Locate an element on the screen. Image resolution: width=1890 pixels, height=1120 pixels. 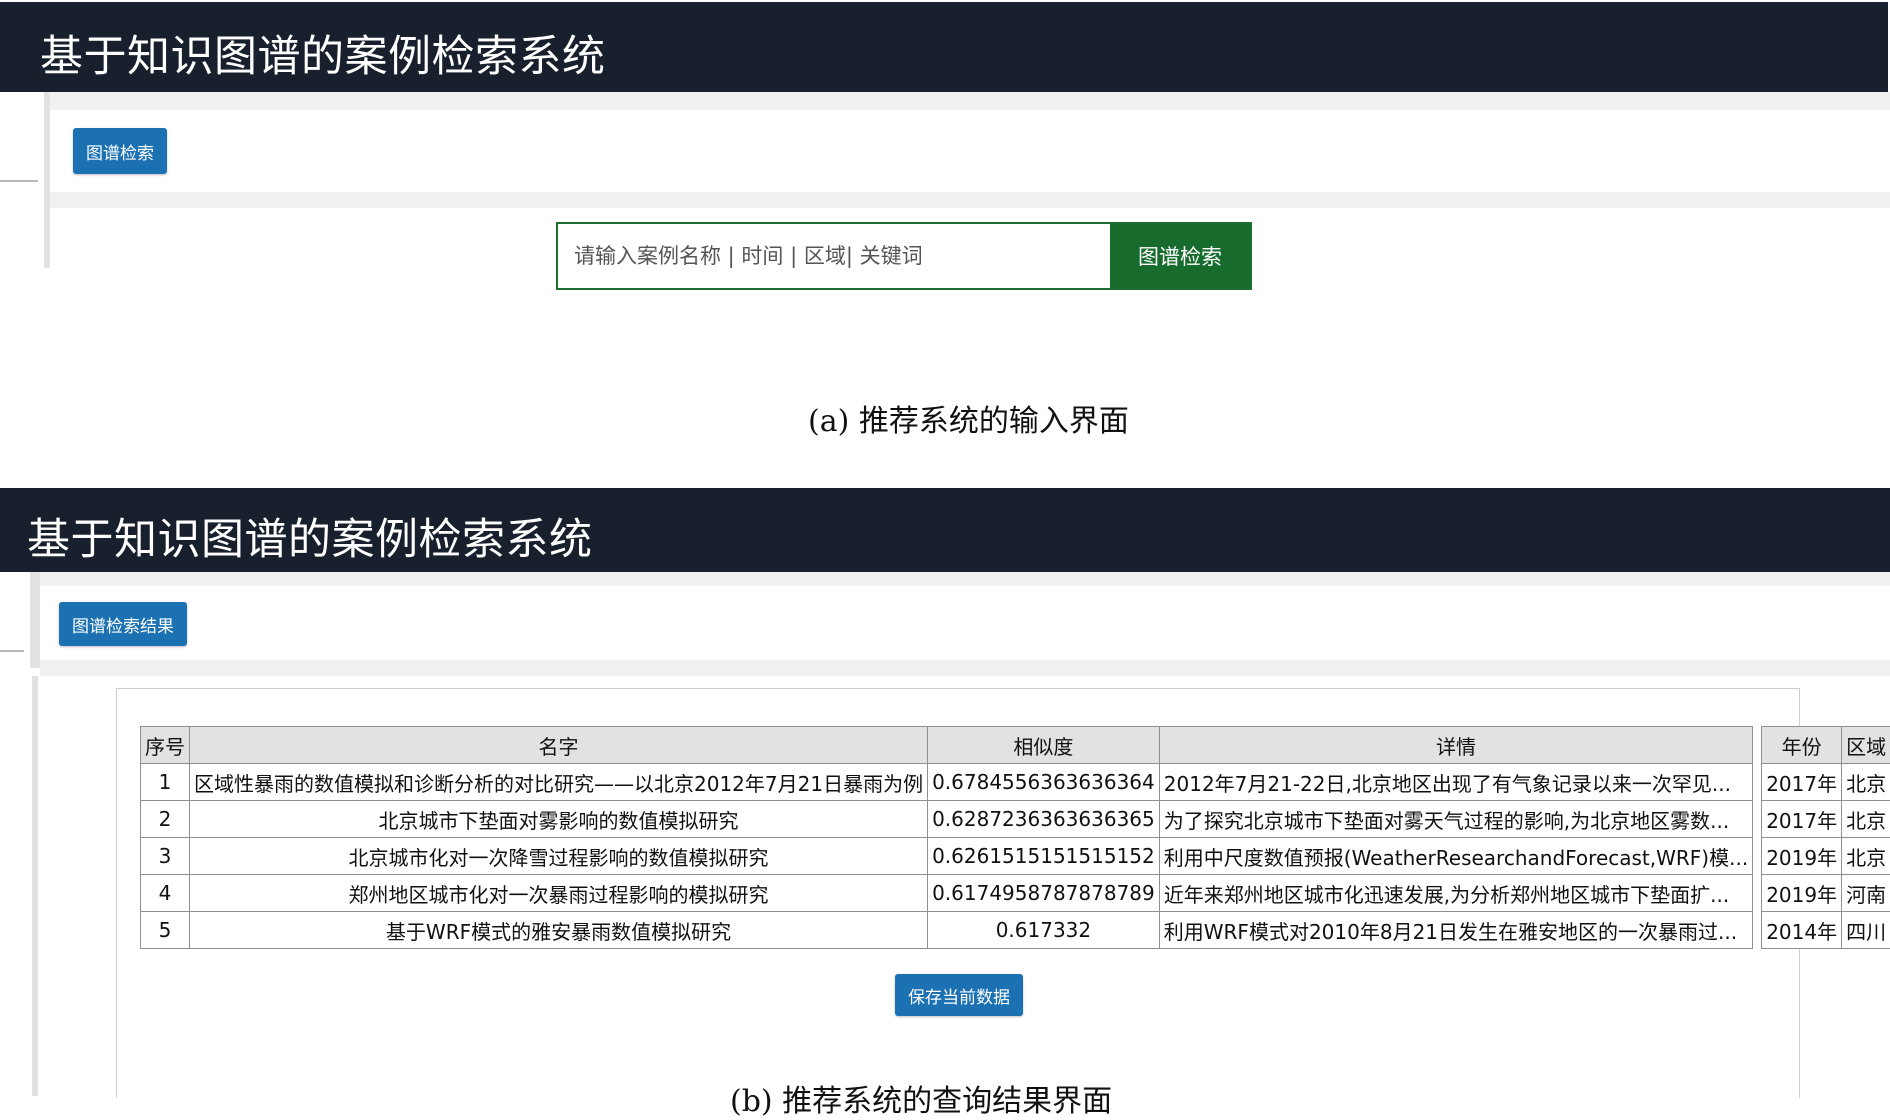
cell-similarity: 0.6174958787878789 is located at coordinates (1044, 893).